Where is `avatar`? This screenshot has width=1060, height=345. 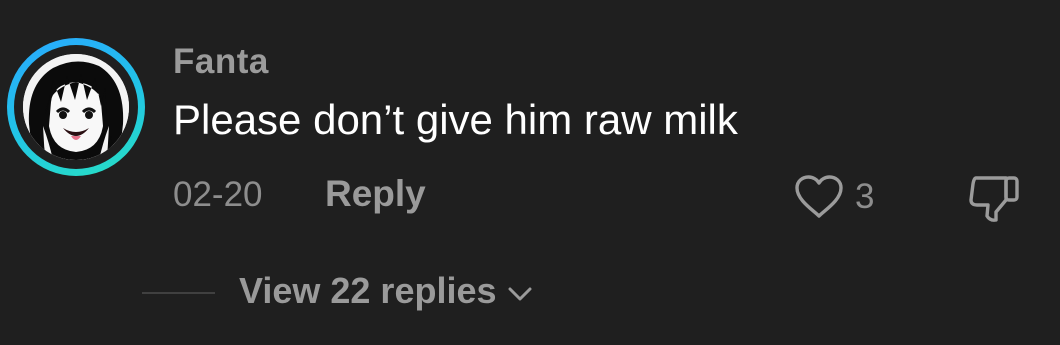 avatar is located at coordinates (76, 107).